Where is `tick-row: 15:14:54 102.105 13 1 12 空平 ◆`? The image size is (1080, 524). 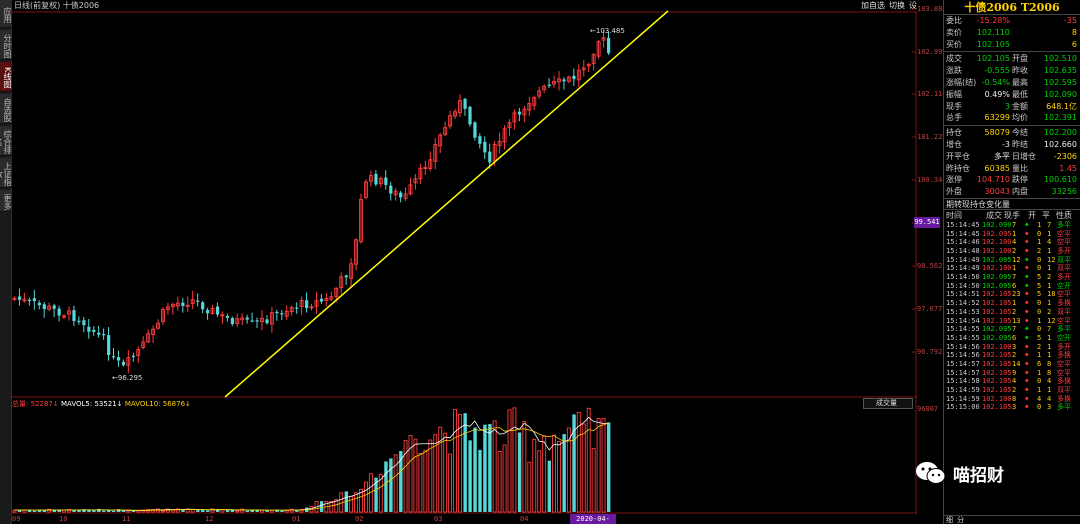 tick-row: 15:14:54 102.105 13 1 12 空平 ◆ is located at coordinates (1012, 321).